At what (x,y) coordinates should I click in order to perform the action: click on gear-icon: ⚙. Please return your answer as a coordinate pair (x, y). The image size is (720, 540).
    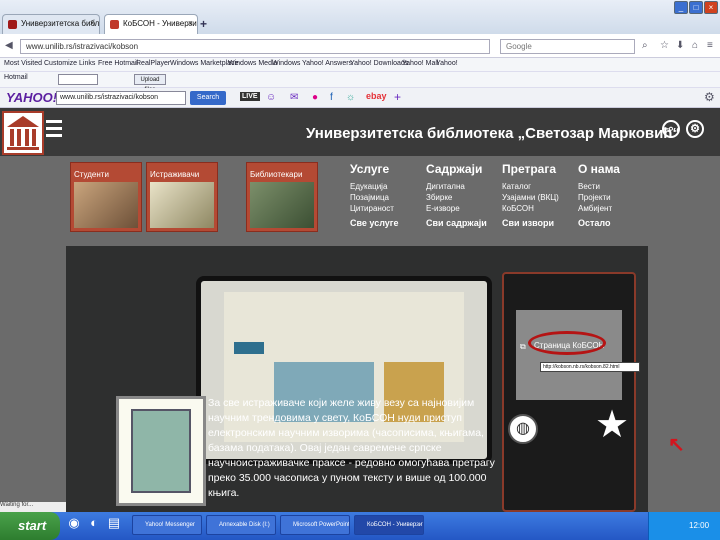
    Looking at the image, I should click on (709, 97).